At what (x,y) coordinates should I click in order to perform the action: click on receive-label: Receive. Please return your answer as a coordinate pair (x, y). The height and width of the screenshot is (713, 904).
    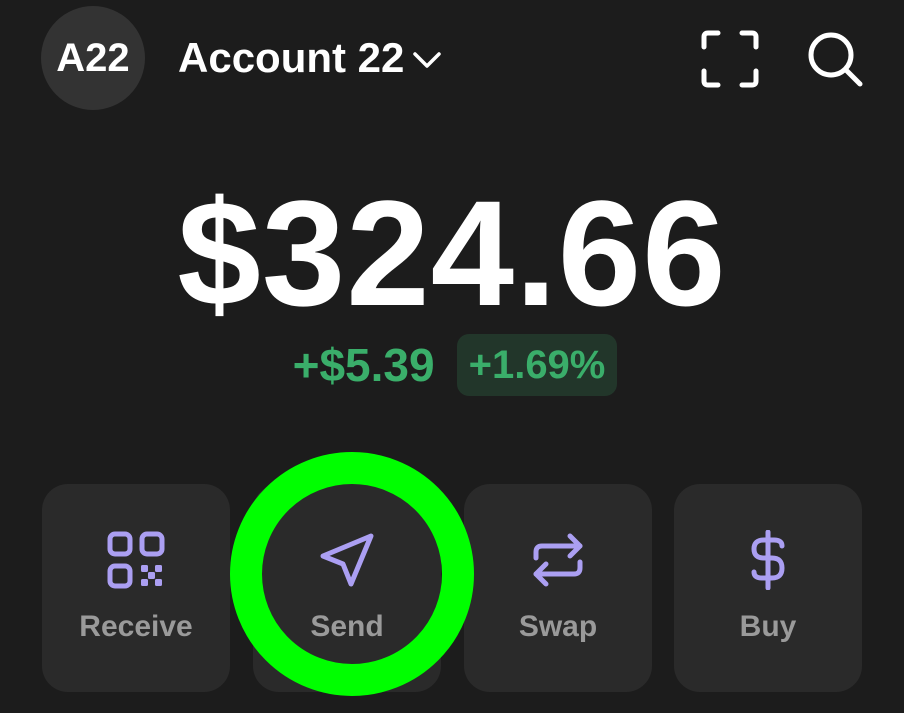
    Looking at the image, I should click on (136, 626).